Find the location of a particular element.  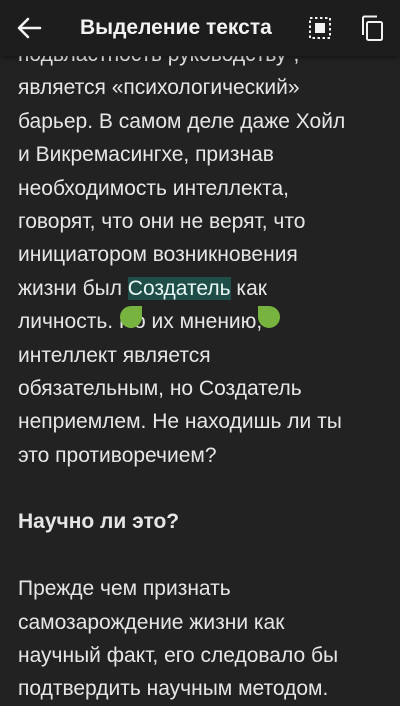

text-line: барьер. В самом деле даже Хойл is located at coordinates (182, 121).